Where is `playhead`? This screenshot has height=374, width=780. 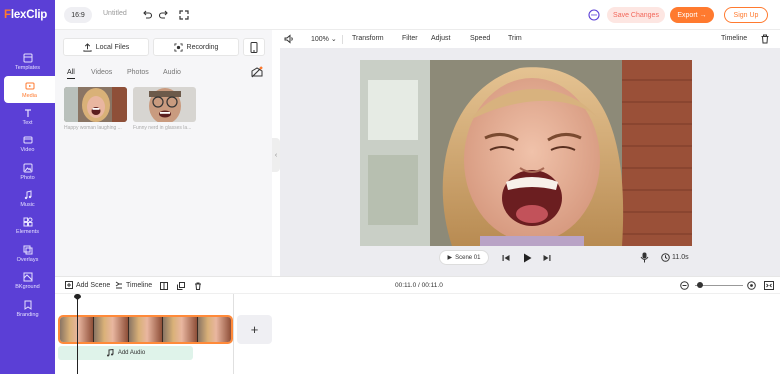 playhead is located at coordinates (77, 336).